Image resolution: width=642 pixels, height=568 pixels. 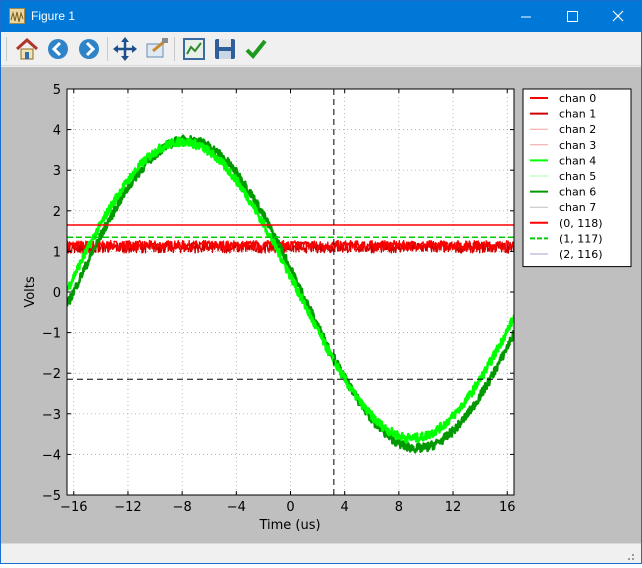 What do you see at coordinates (399, 507) in the screenshot?
I see `x-tick-label: 8` at bounding box center [399, 507].